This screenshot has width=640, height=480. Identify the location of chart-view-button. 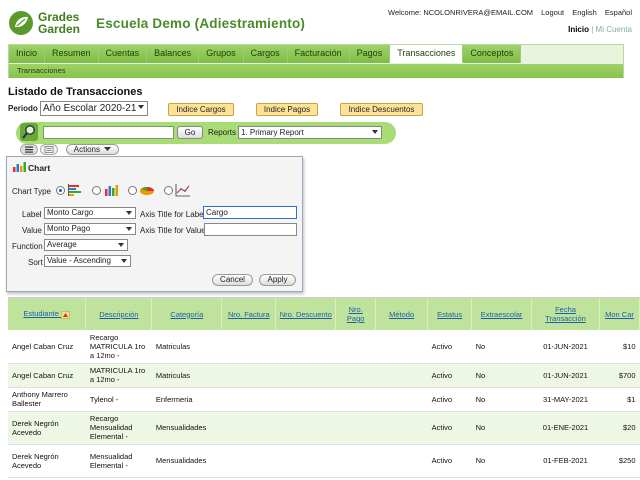
(49, 149).